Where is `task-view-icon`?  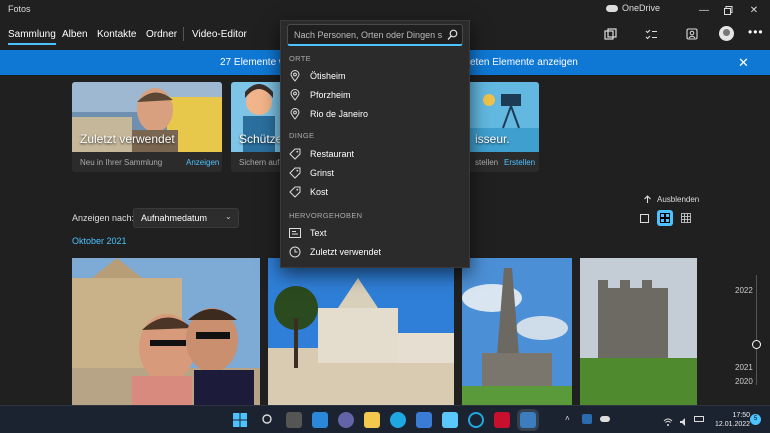
task-view-icon is located at coordinates (294, 420).